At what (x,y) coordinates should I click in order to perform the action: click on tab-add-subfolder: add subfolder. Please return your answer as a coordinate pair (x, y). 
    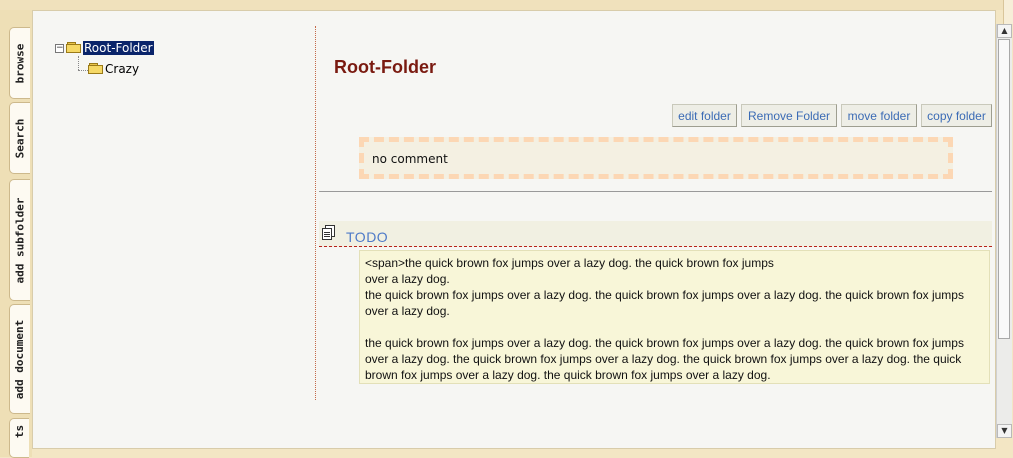
    Looking at the image, I should click on (19, 240).